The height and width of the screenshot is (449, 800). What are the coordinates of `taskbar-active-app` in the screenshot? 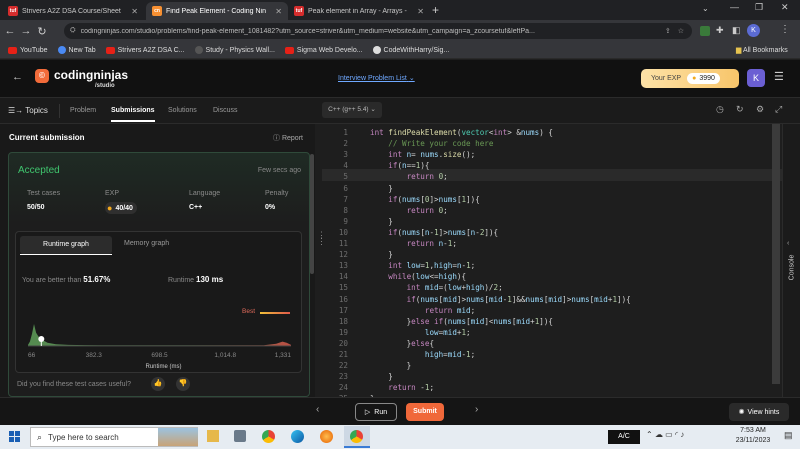 It's located at (357, 437).